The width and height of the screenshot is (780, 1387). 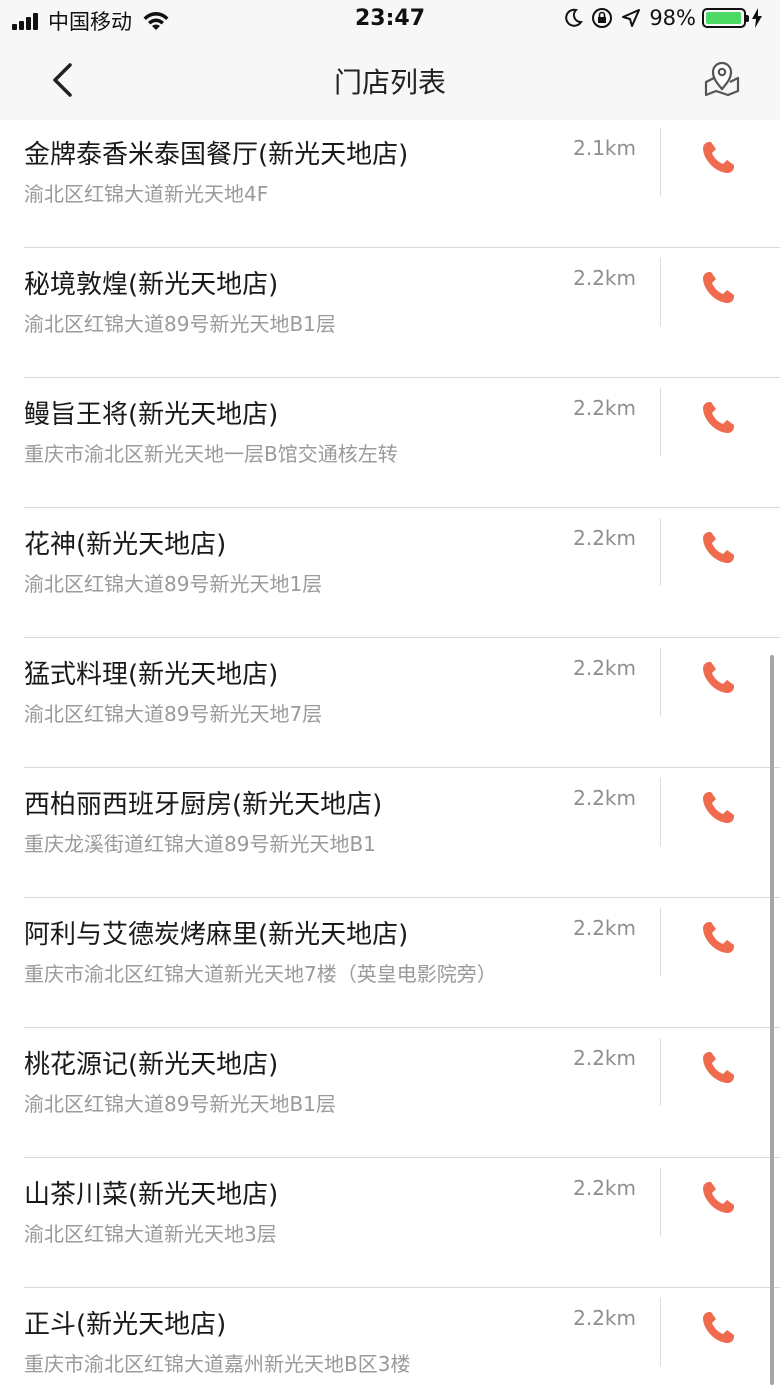 I want to click on store-address: 渝北区红锦大道89号新光天地1层, so click(x=173, y=584).